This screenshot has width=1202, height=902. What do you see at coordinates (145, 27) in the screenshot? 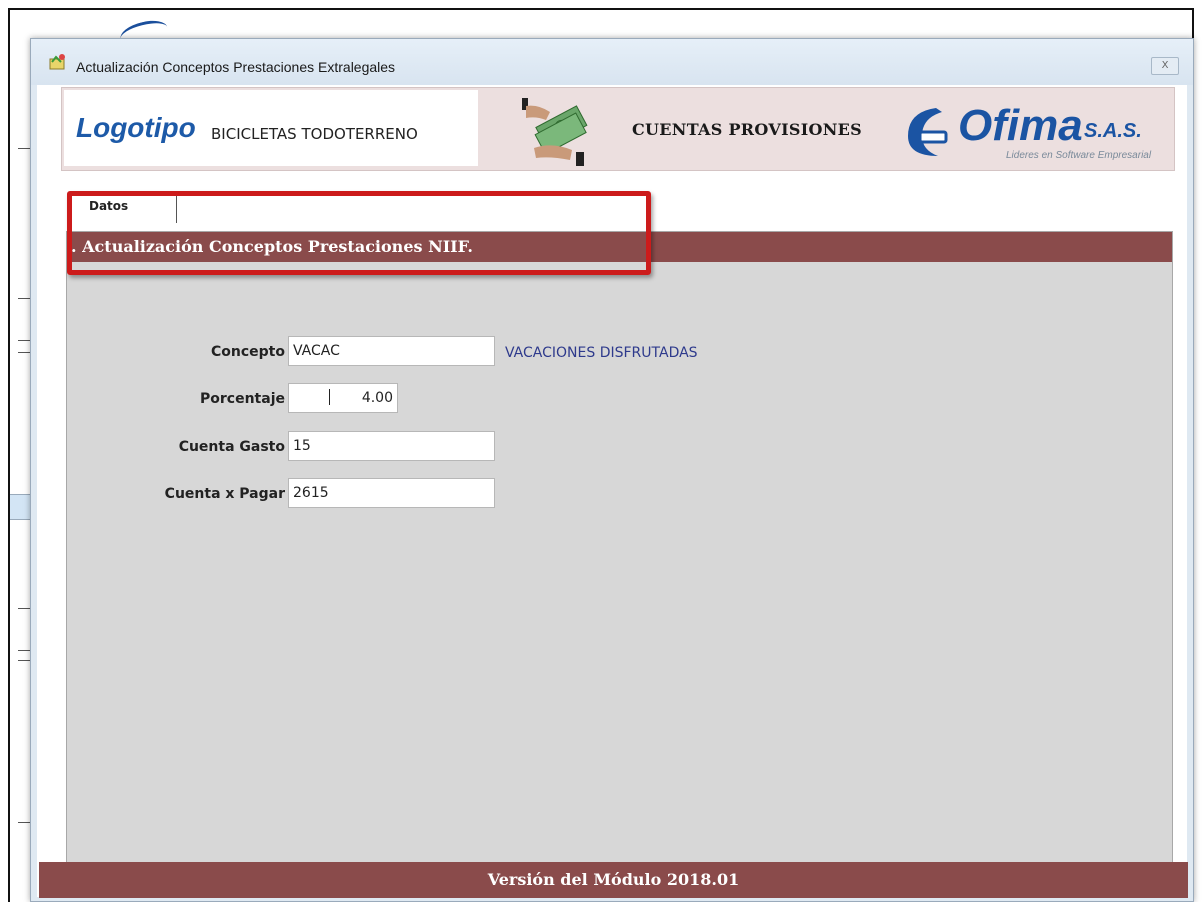
I see `background-logo-swoosh` at bounding box center [145, 27].